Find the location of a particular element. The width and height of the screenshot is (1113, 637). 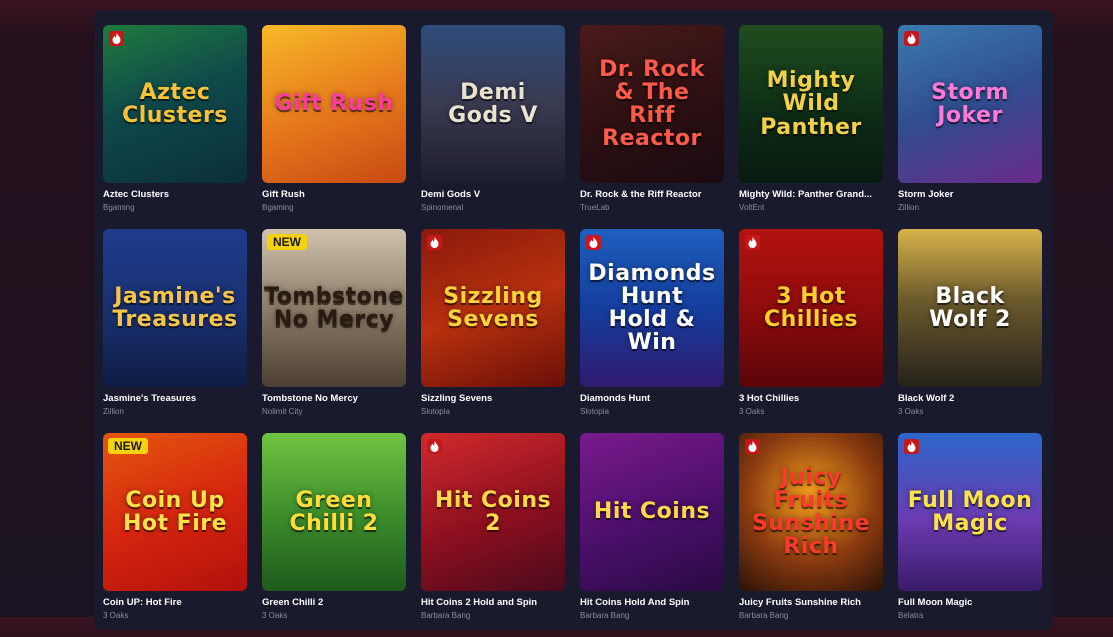

game-thumbnail: Aztec Clusters is located at coordinates (175, 104).